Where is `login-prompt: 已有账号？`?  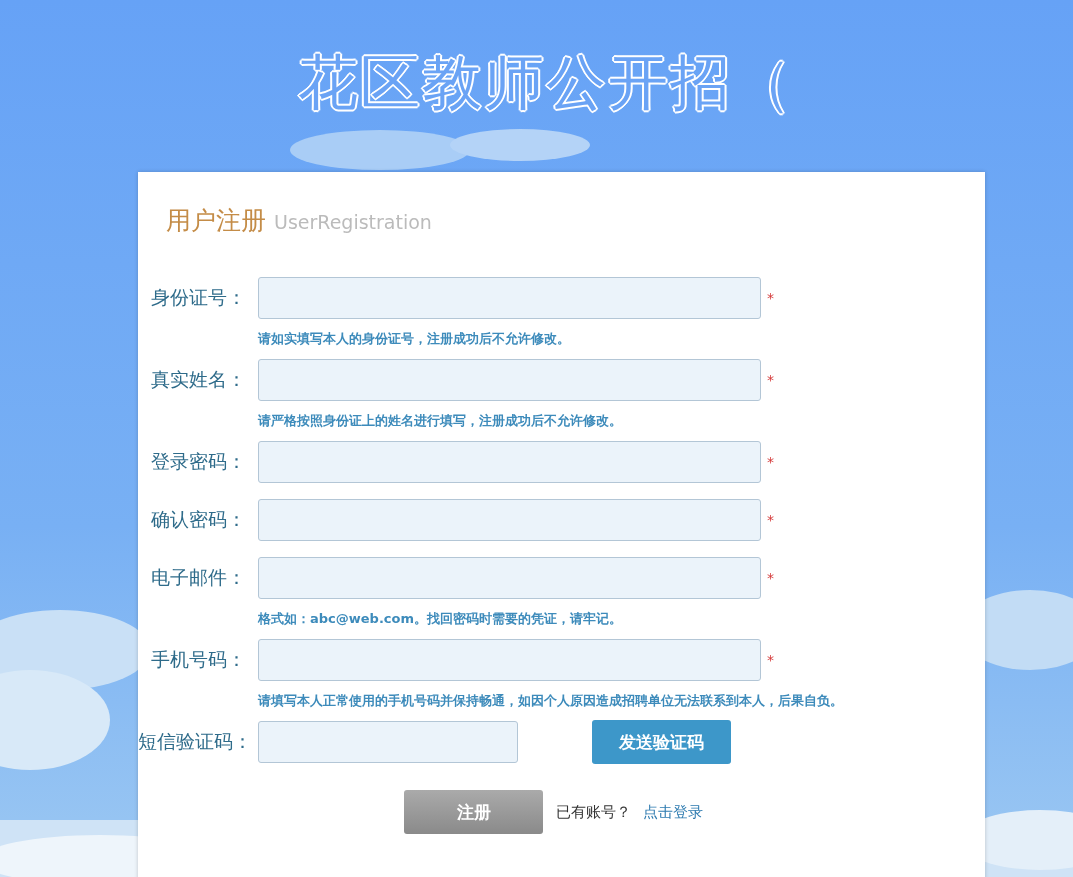 login-prompt: 已有账号？ is located at coordinates (593, 812).